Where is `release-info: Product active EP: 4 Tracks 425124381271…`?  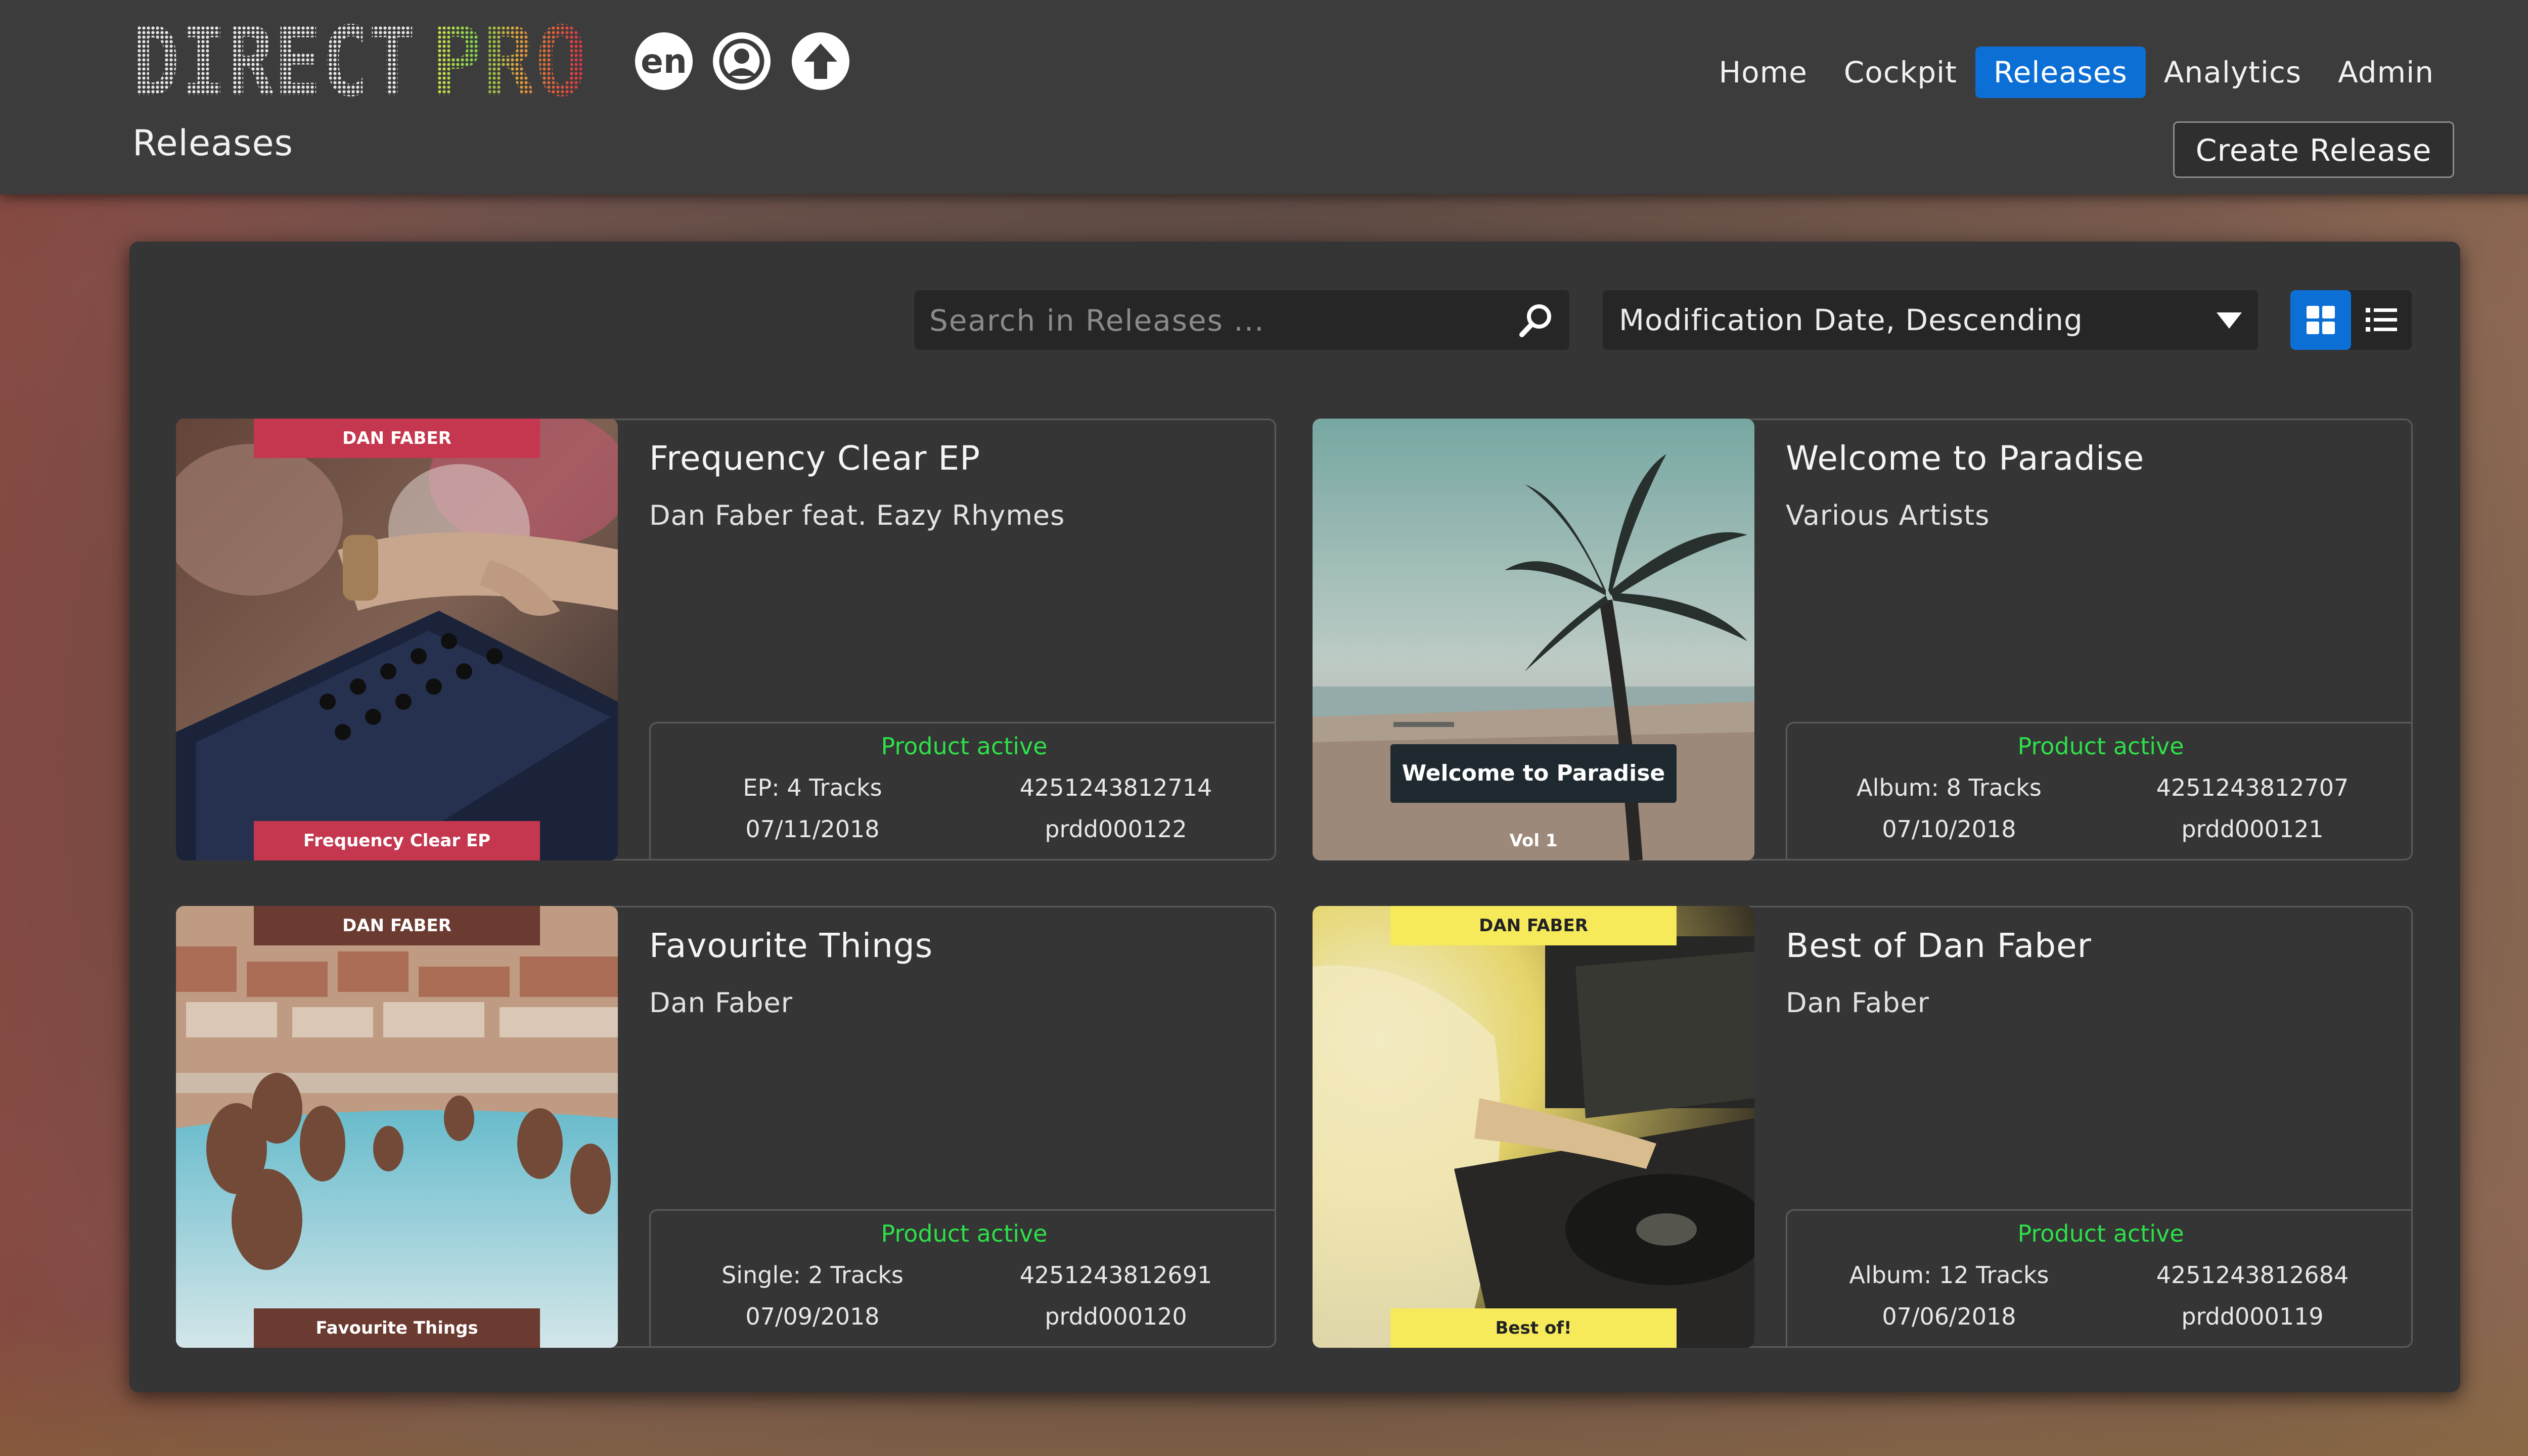
release-info: Product active EP: 4 Tracks 425124381271… is located at coordinates (963, 791).